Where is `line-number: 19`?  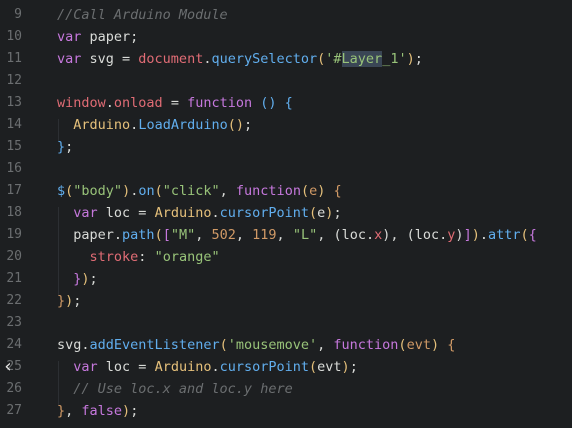
line-number: 19 is located at coordinates (14, 234).